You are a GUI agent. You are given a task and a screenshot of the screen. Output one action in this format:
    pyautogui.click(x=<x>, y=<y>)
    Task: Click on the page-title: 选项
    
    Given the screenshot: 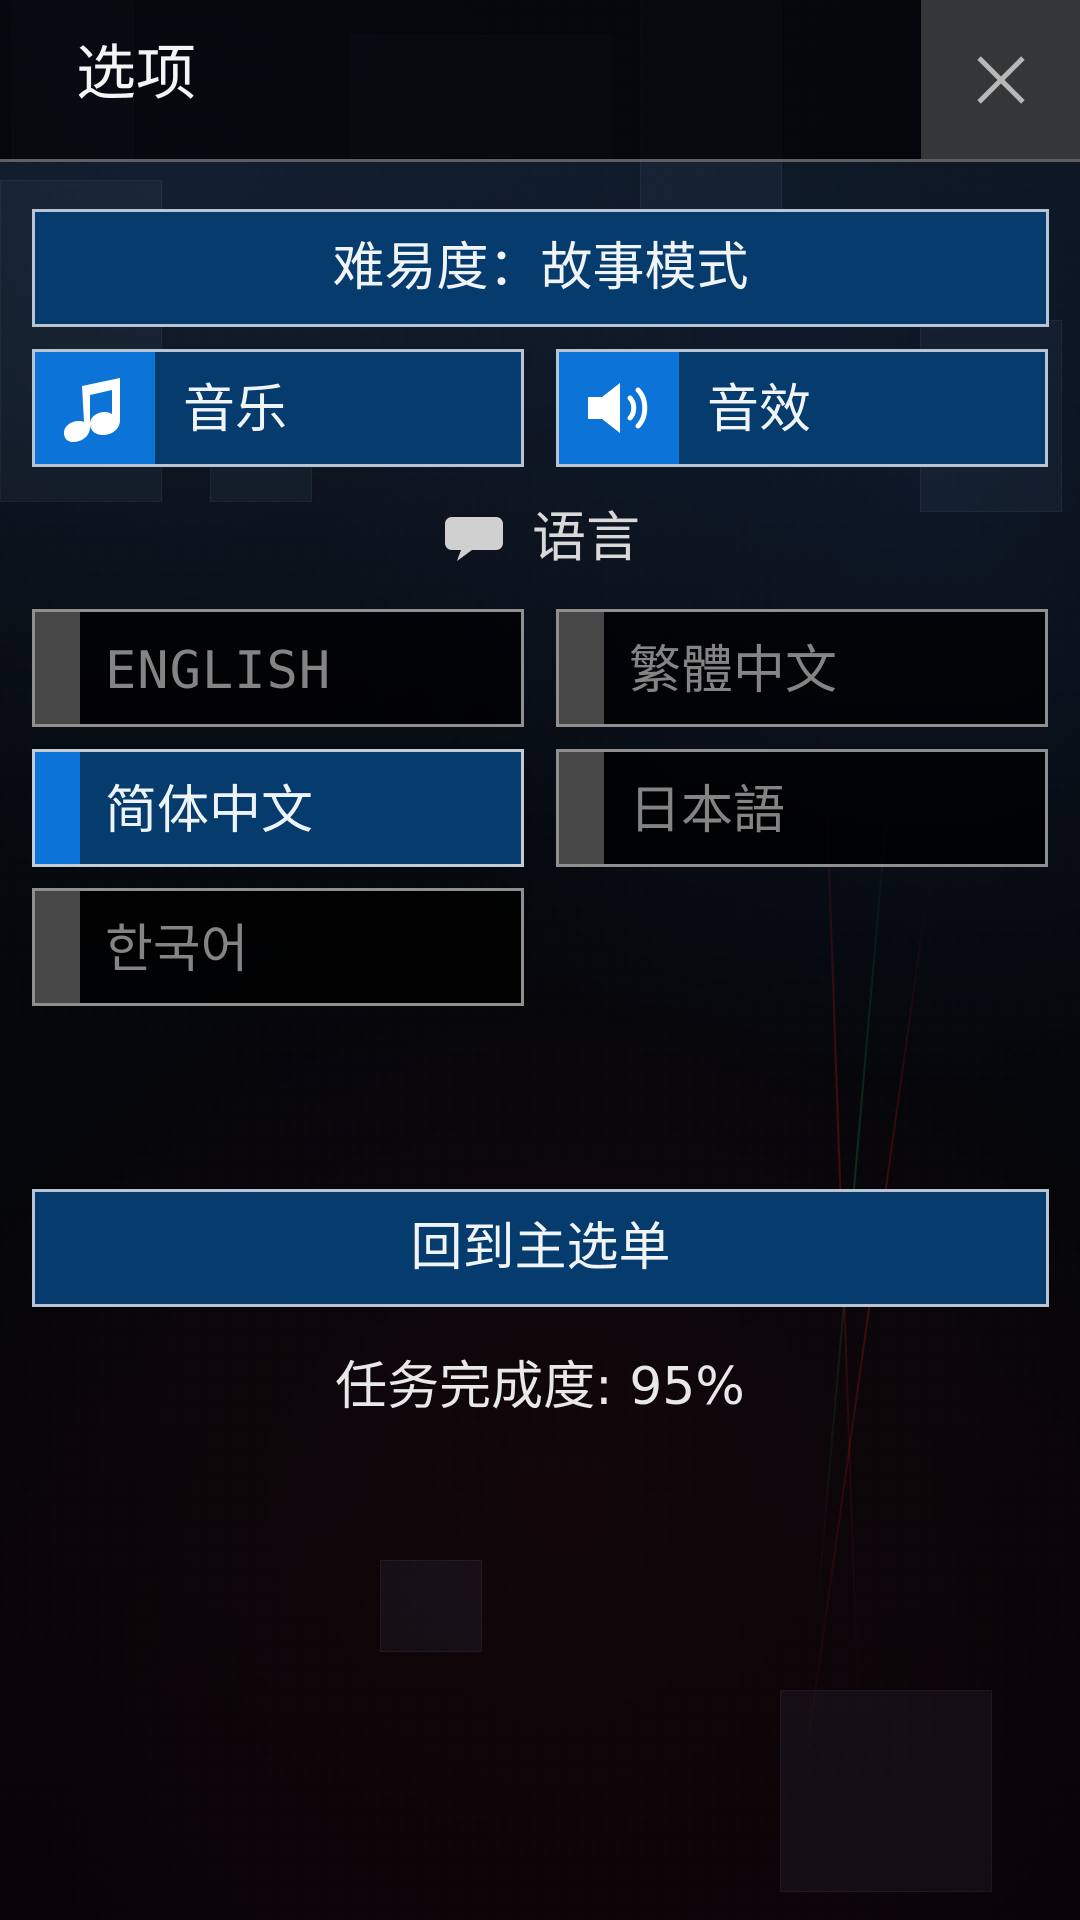 What is the action you would take?
    pyautogui.click(x=136, y=74)
    